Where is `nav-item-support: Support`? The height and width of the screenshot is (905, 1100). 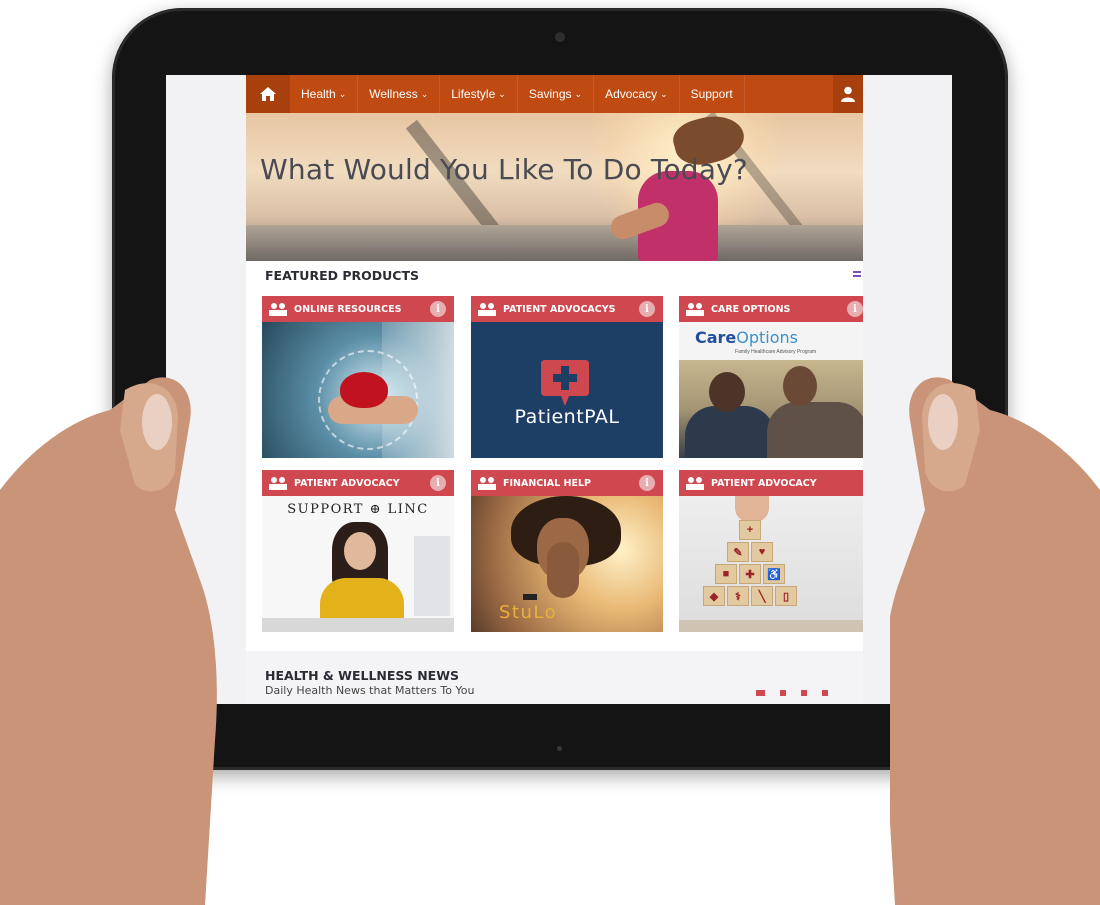 nav-item-support: Support is located at coordinates (712, 94).